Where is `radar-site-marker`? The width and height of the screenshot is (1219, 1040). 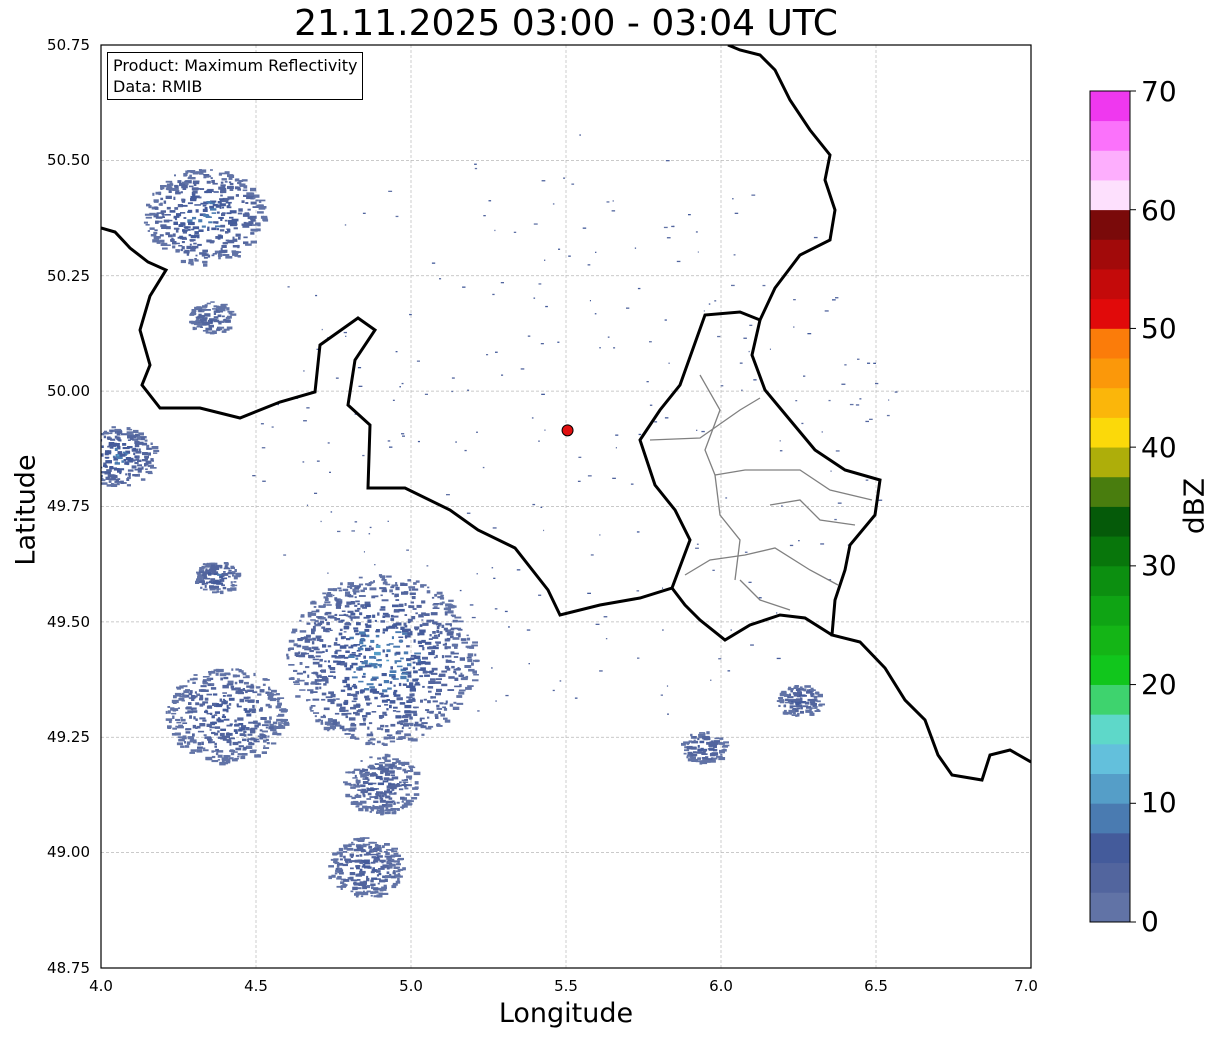
radar-site-marker is located at coordinates (567, 430).